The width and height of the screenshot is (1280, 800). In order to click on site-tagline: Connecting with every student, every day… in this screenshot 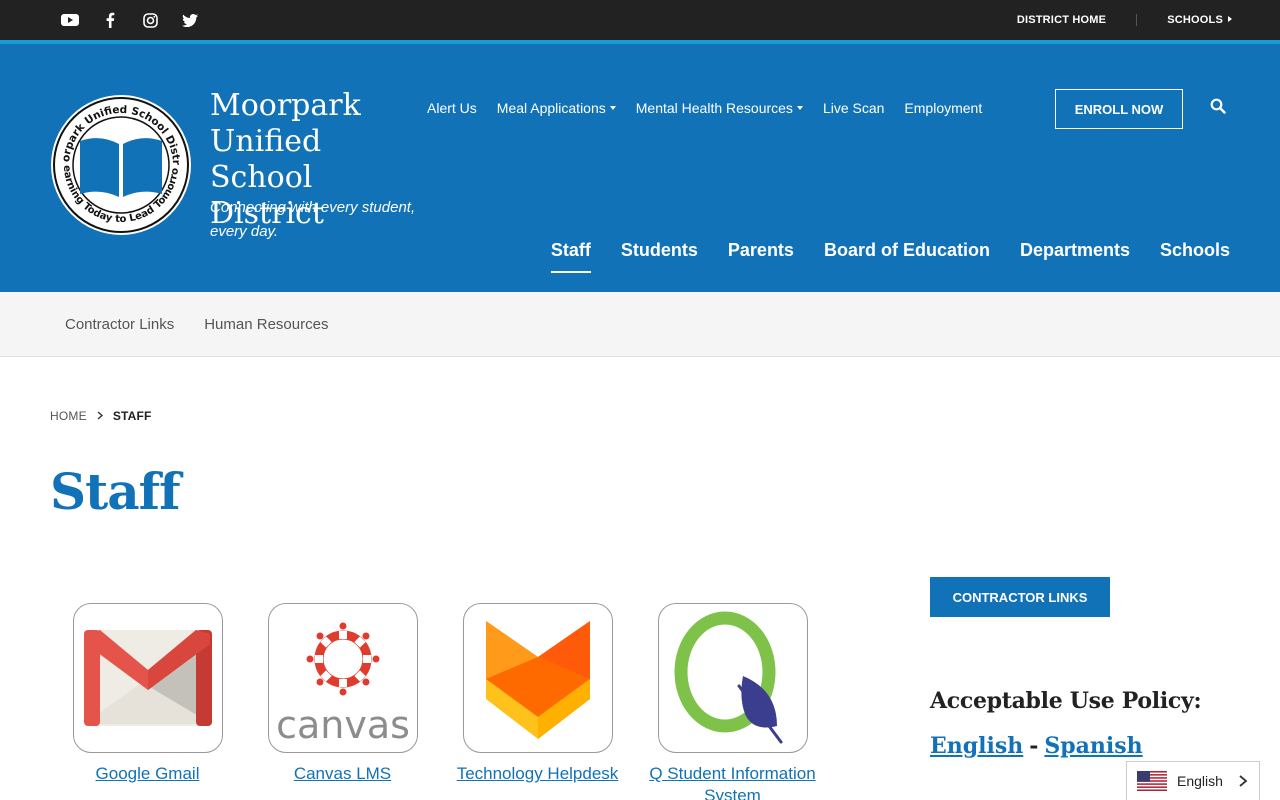, I will do `click(313, 219)`.